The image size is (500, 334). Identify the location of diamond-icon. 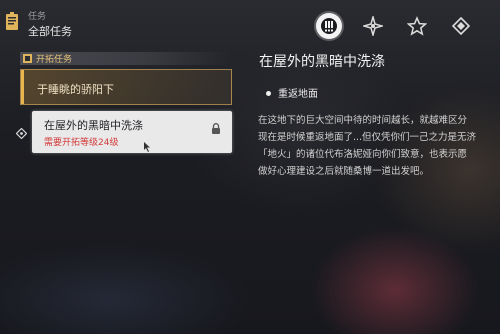
(461, 26).